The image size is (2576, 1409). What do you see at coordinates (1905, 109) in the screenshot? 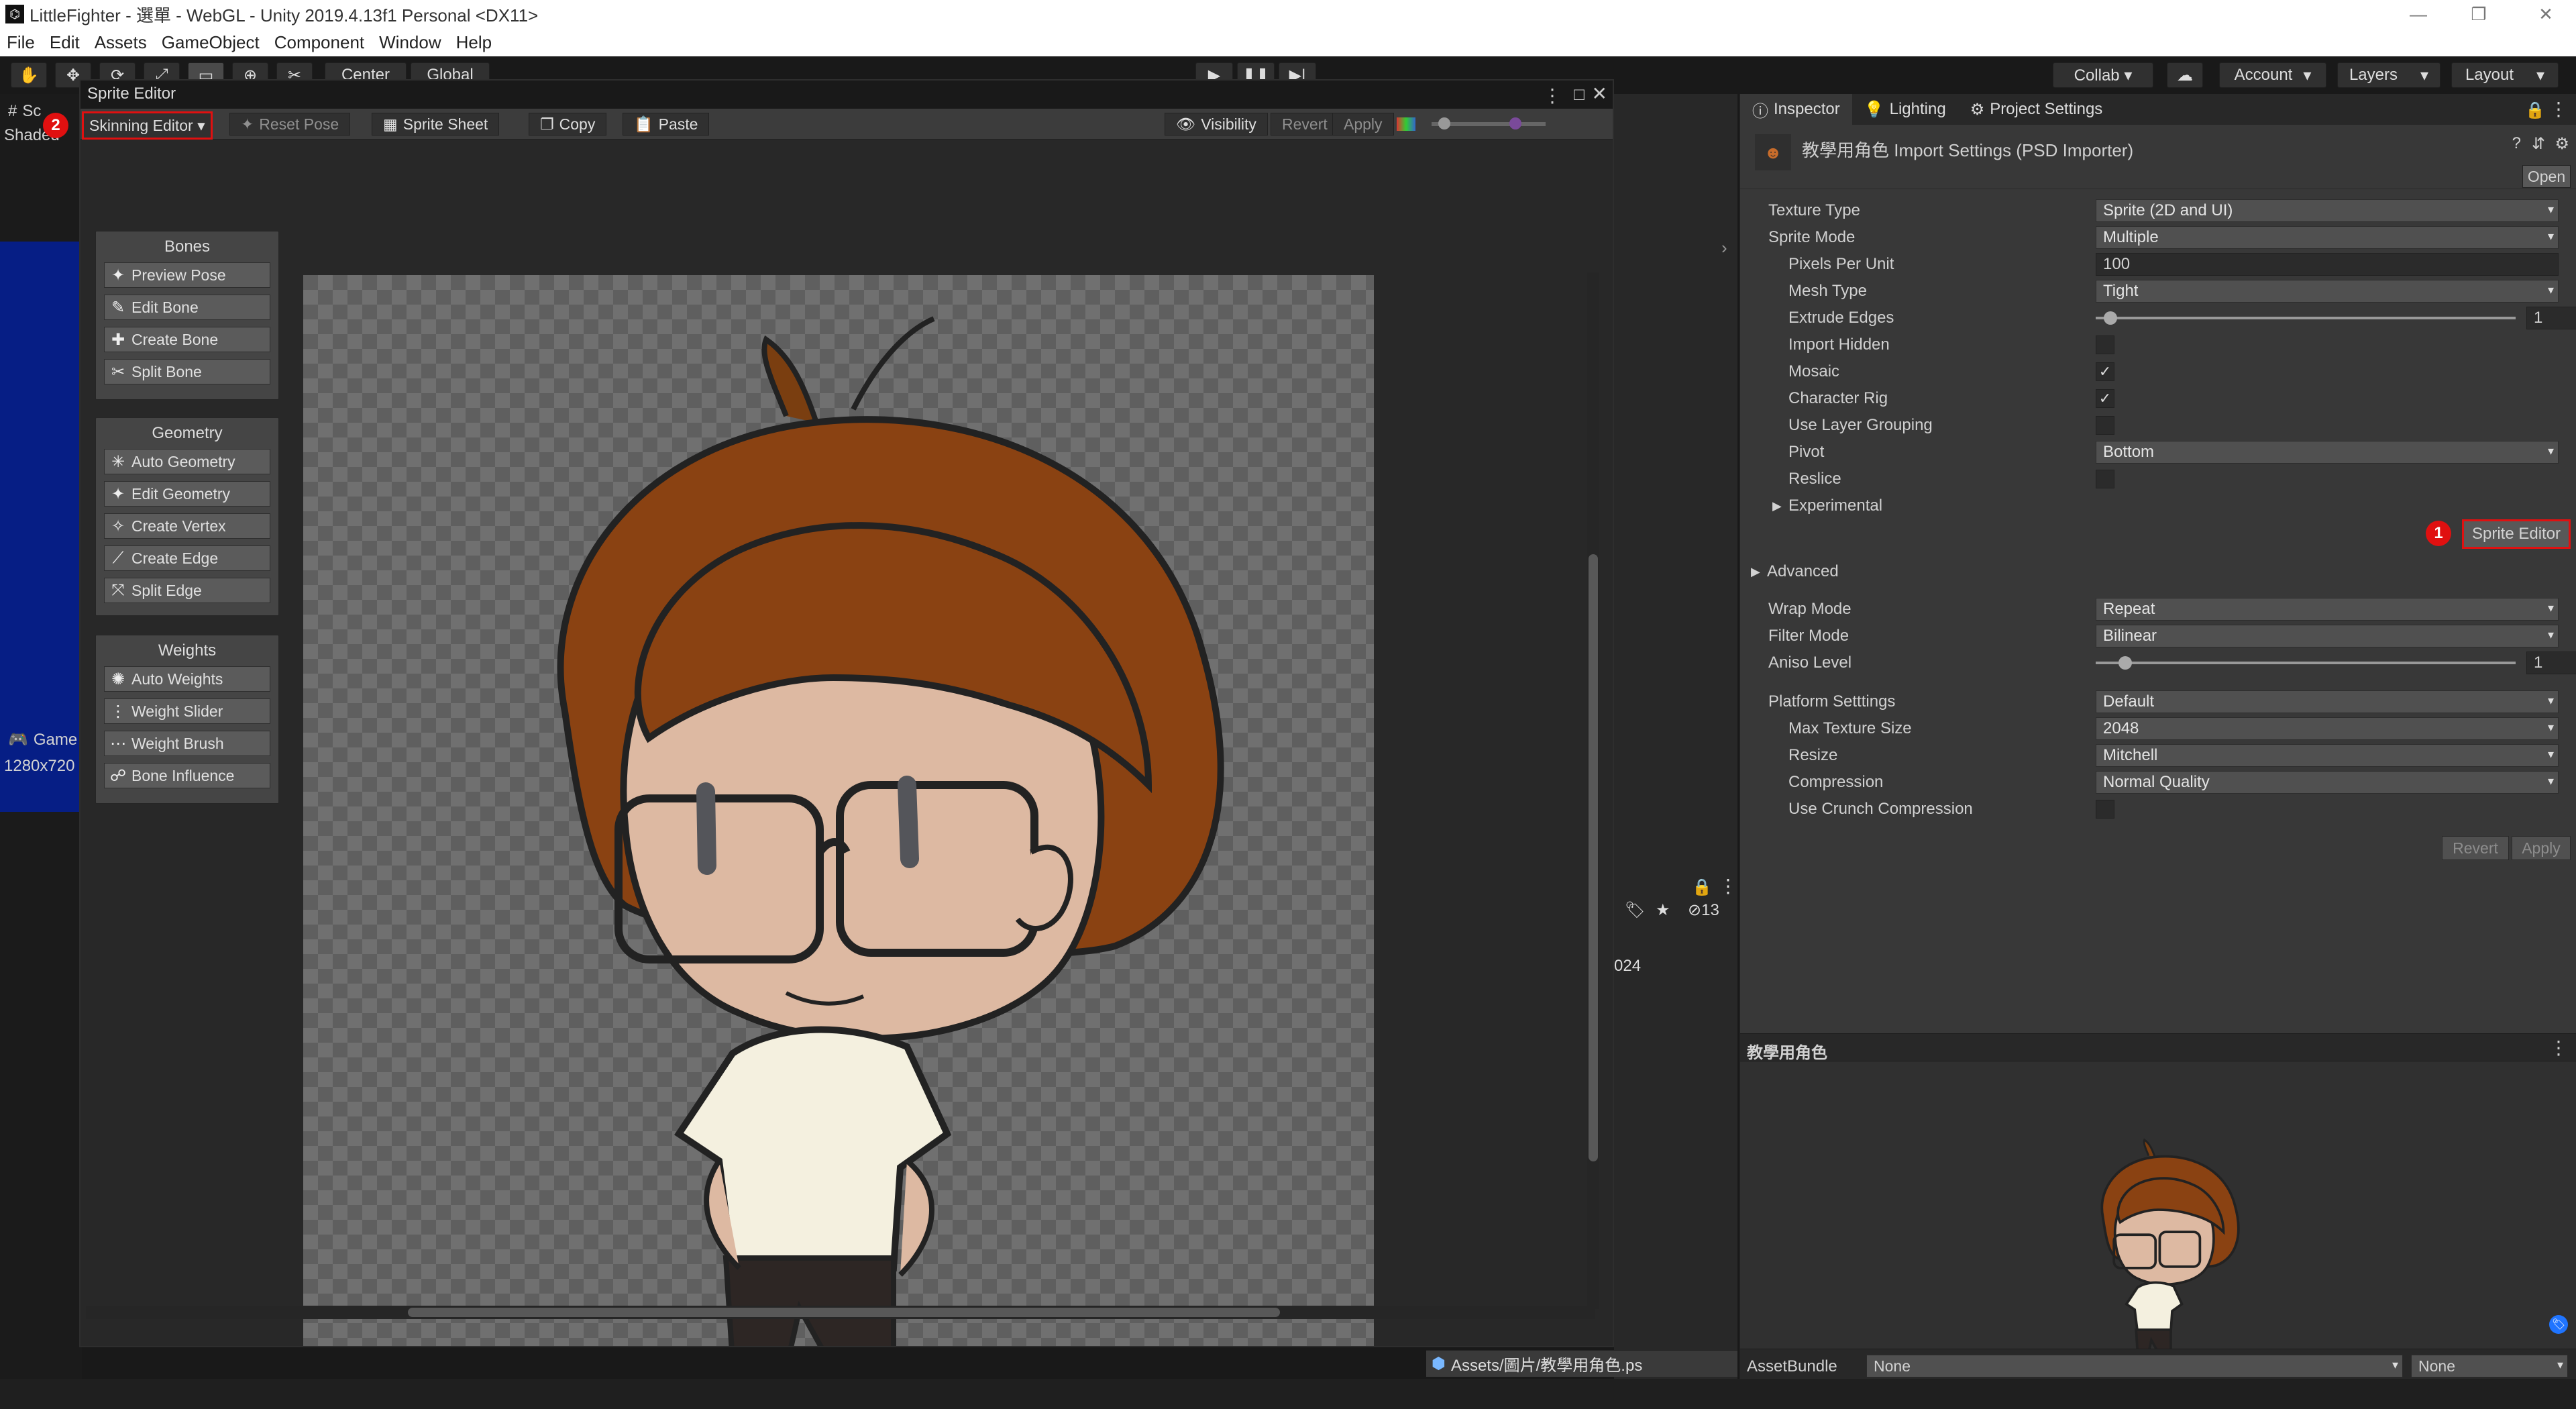
I see `tab-lighting: 💡 Lighting` at bounding box center [1905, 109].